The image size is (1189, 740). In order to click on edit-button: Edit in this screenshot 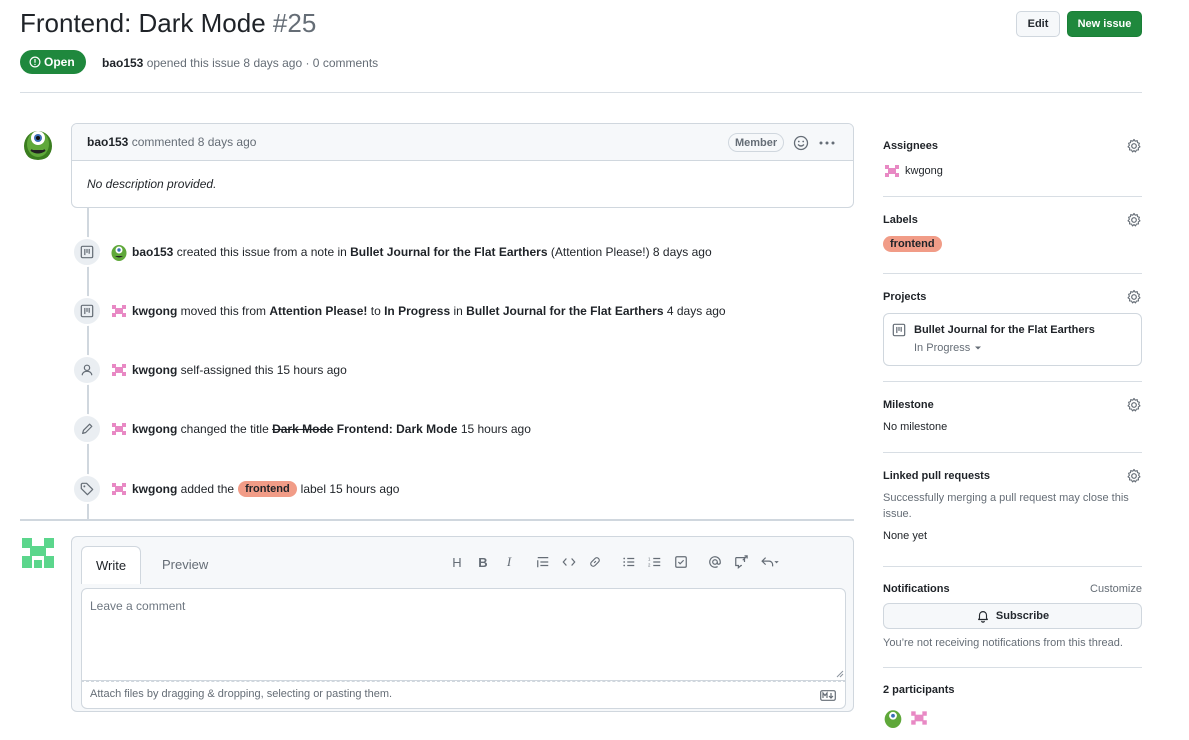, I will do `click(1038, 24)`.